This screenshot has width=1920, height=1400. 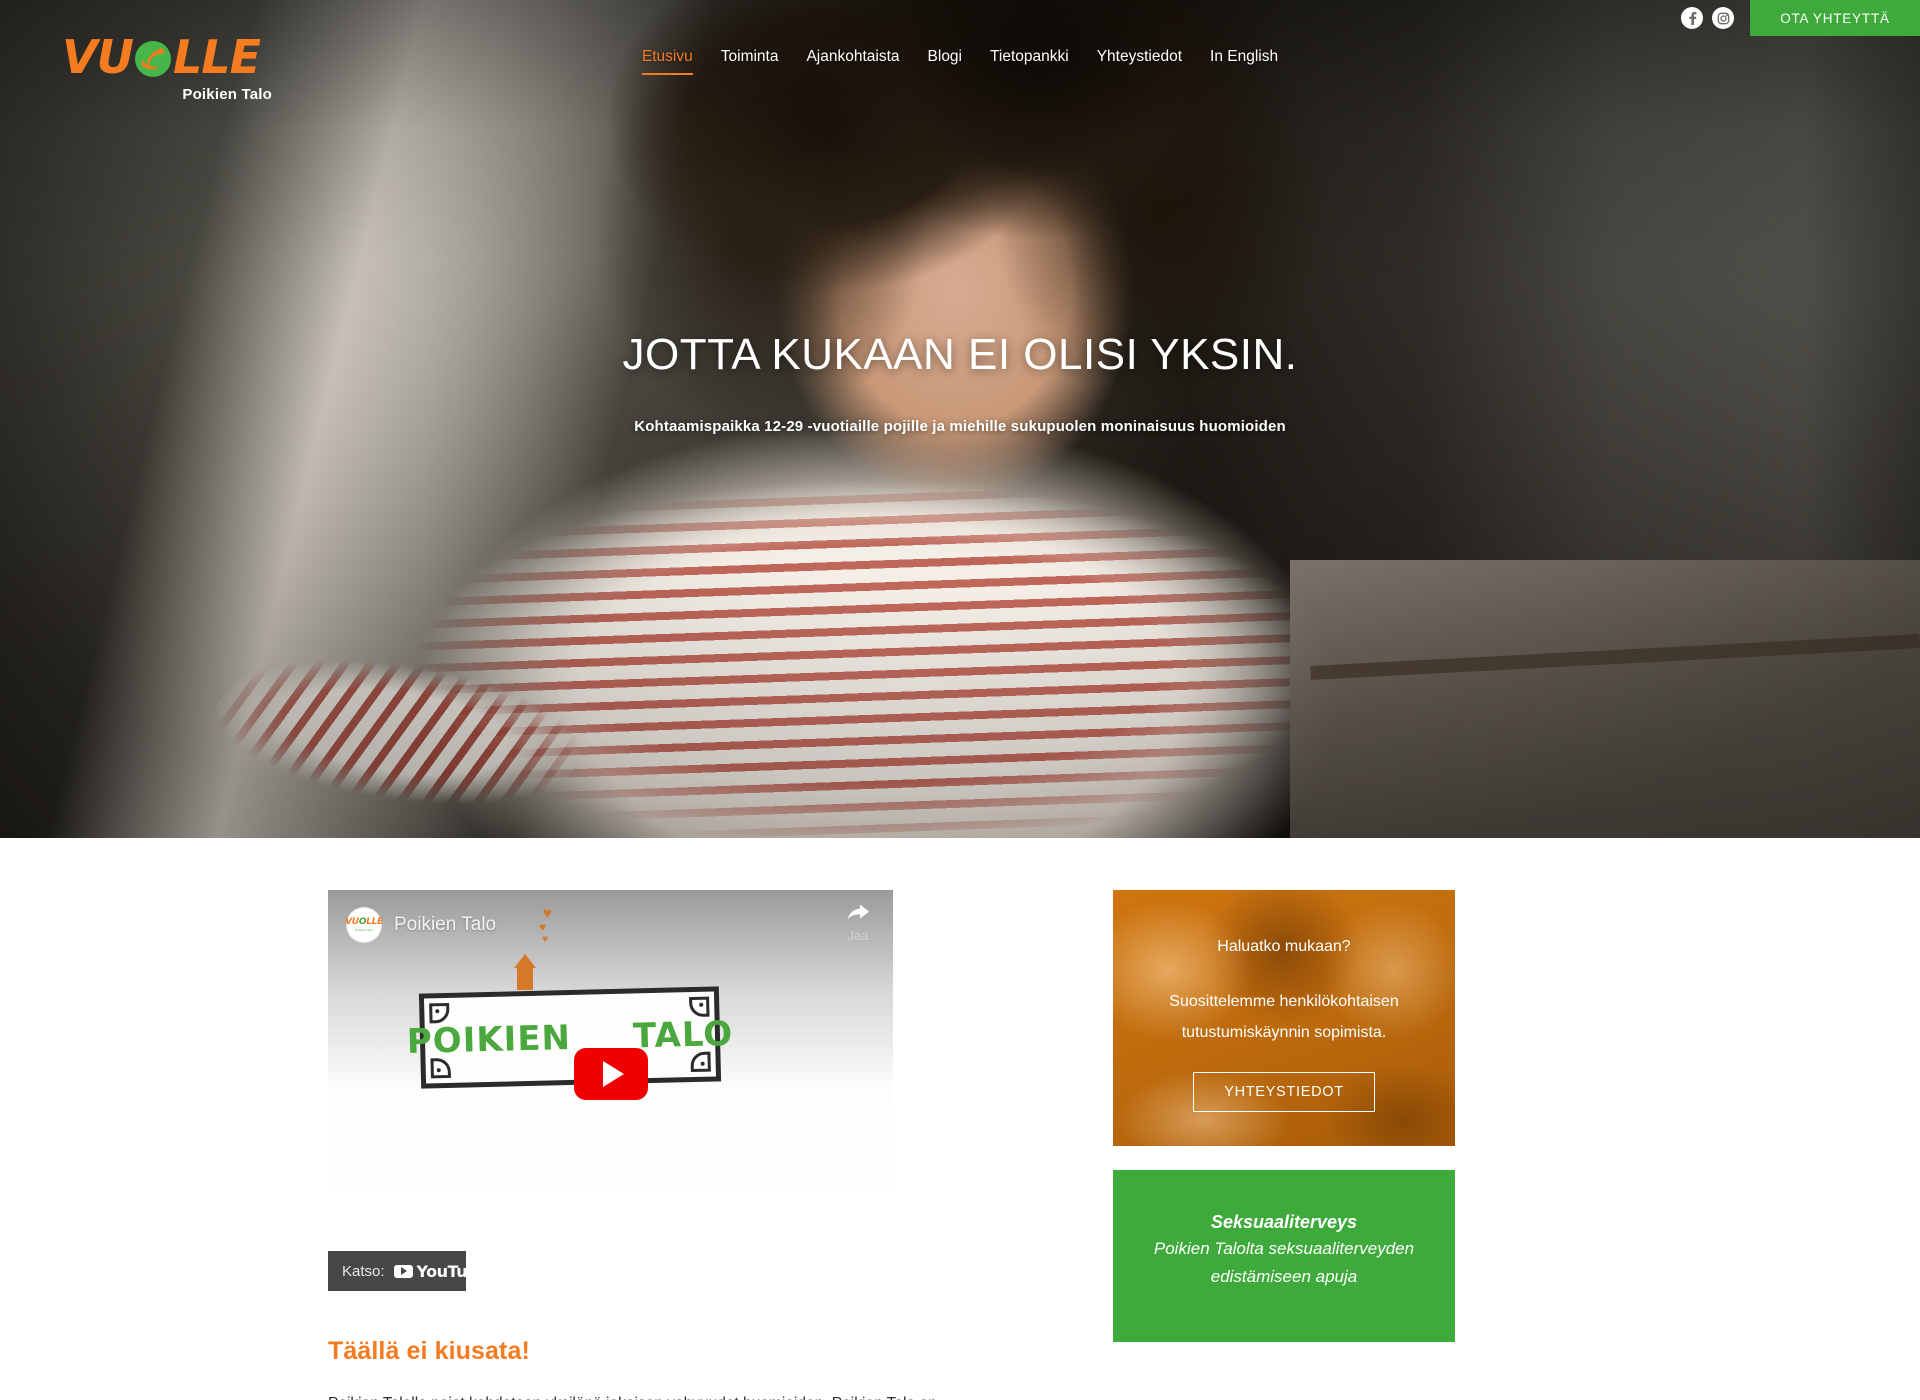 I want to click on share-icon, so click(x=858, y=912).